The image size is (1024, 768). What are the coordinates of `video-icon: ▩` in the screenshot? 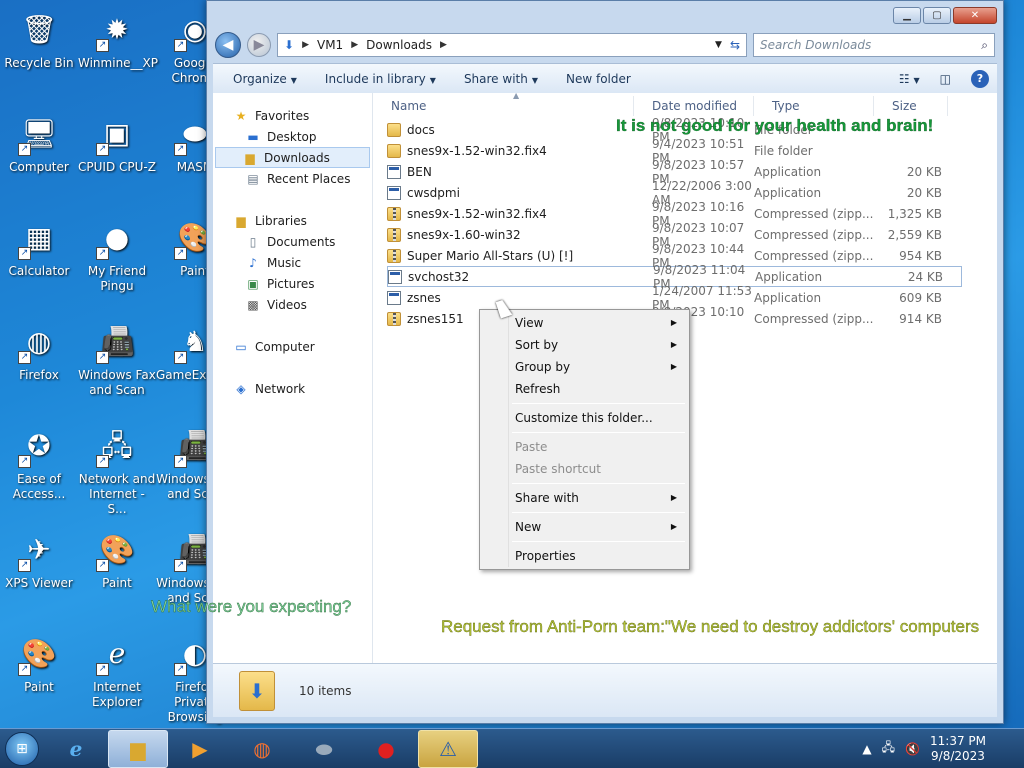 It's located at (253, 304).